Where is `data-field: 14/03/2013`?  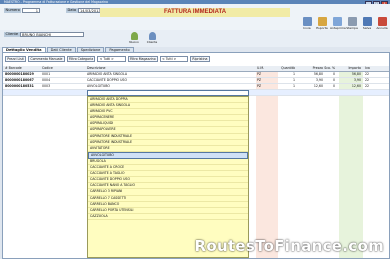 data-field: 14/03/2013 is located at coordinates (90, 10).